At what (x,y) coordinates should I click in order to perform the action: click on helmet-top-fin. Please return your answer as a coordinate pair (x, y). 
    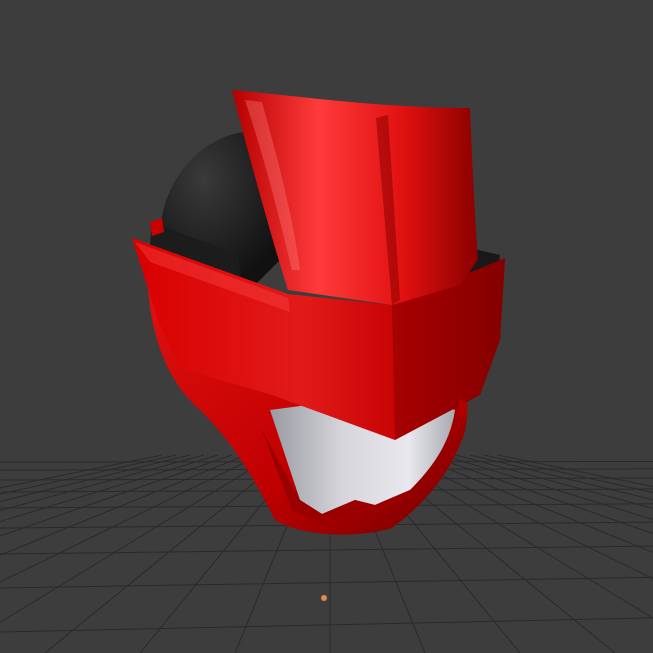
    Looking at the image, I should click on (355, 197).